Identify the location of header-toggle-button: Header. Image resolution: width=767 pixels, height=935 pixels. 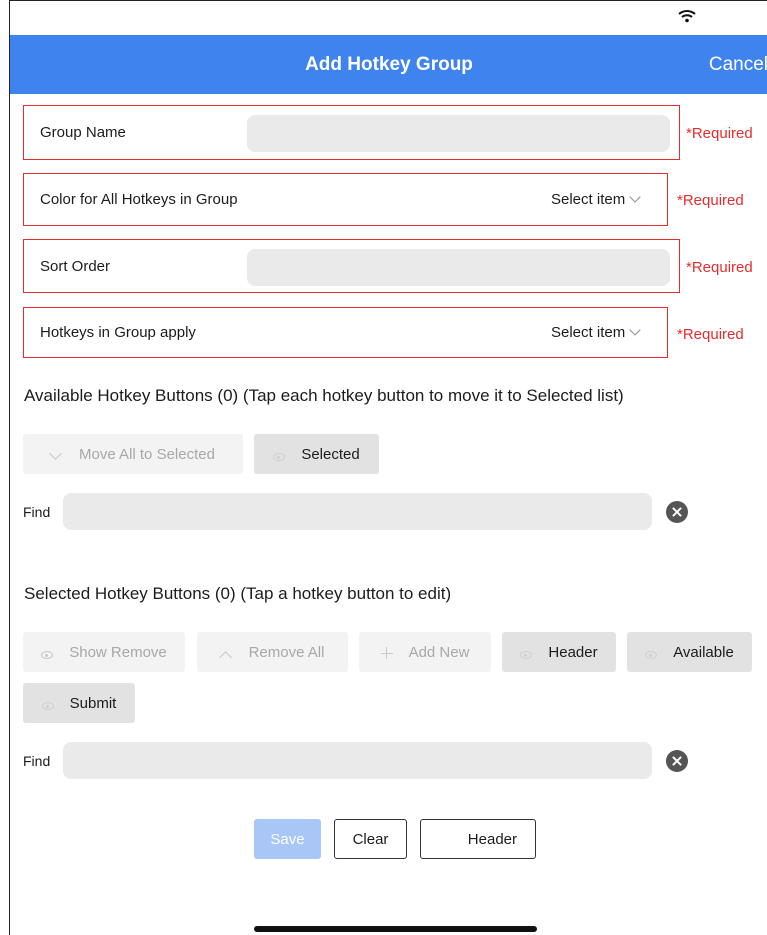
(559, 652).